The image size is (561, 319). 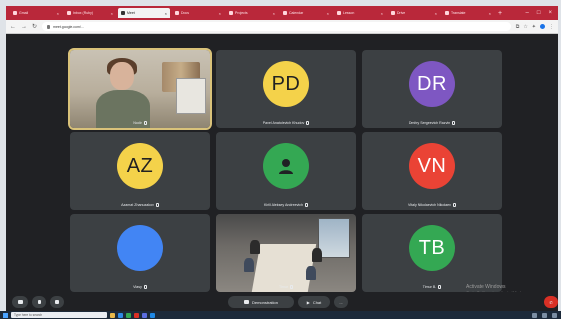 What do you see at coordinates (39, 302) in the screenshot?
I see `mic-button` at bounding box center [39, 302].